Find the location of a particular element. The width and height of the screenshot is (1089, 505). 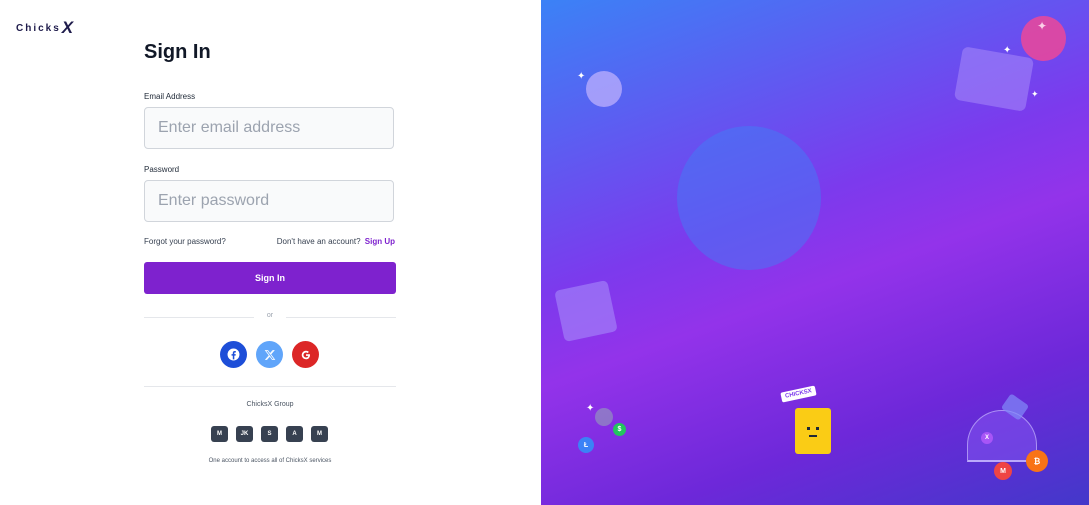

dome-decoration is located at coordinates (1002, 436).